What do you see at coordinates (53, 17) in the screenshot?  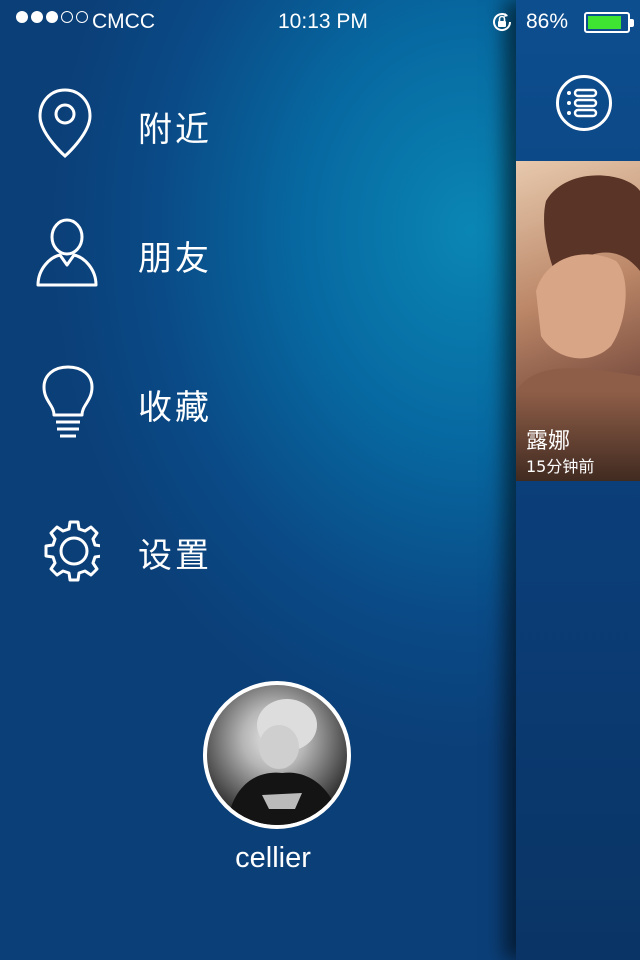 I see `signal-strength-icon` at bounding box center [53, 17].